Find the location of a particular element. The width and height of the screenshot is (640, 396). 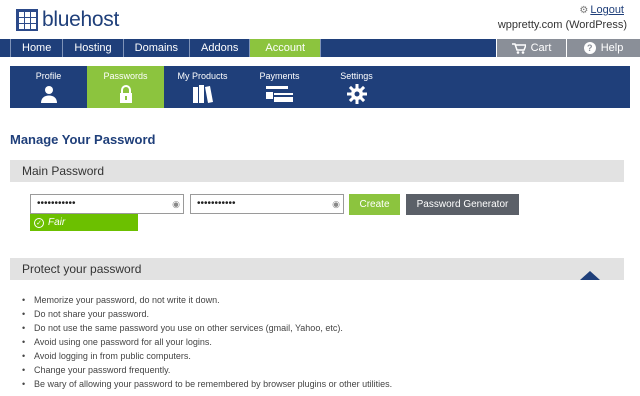

nav-home: Home is located at coordinates (37, 48).